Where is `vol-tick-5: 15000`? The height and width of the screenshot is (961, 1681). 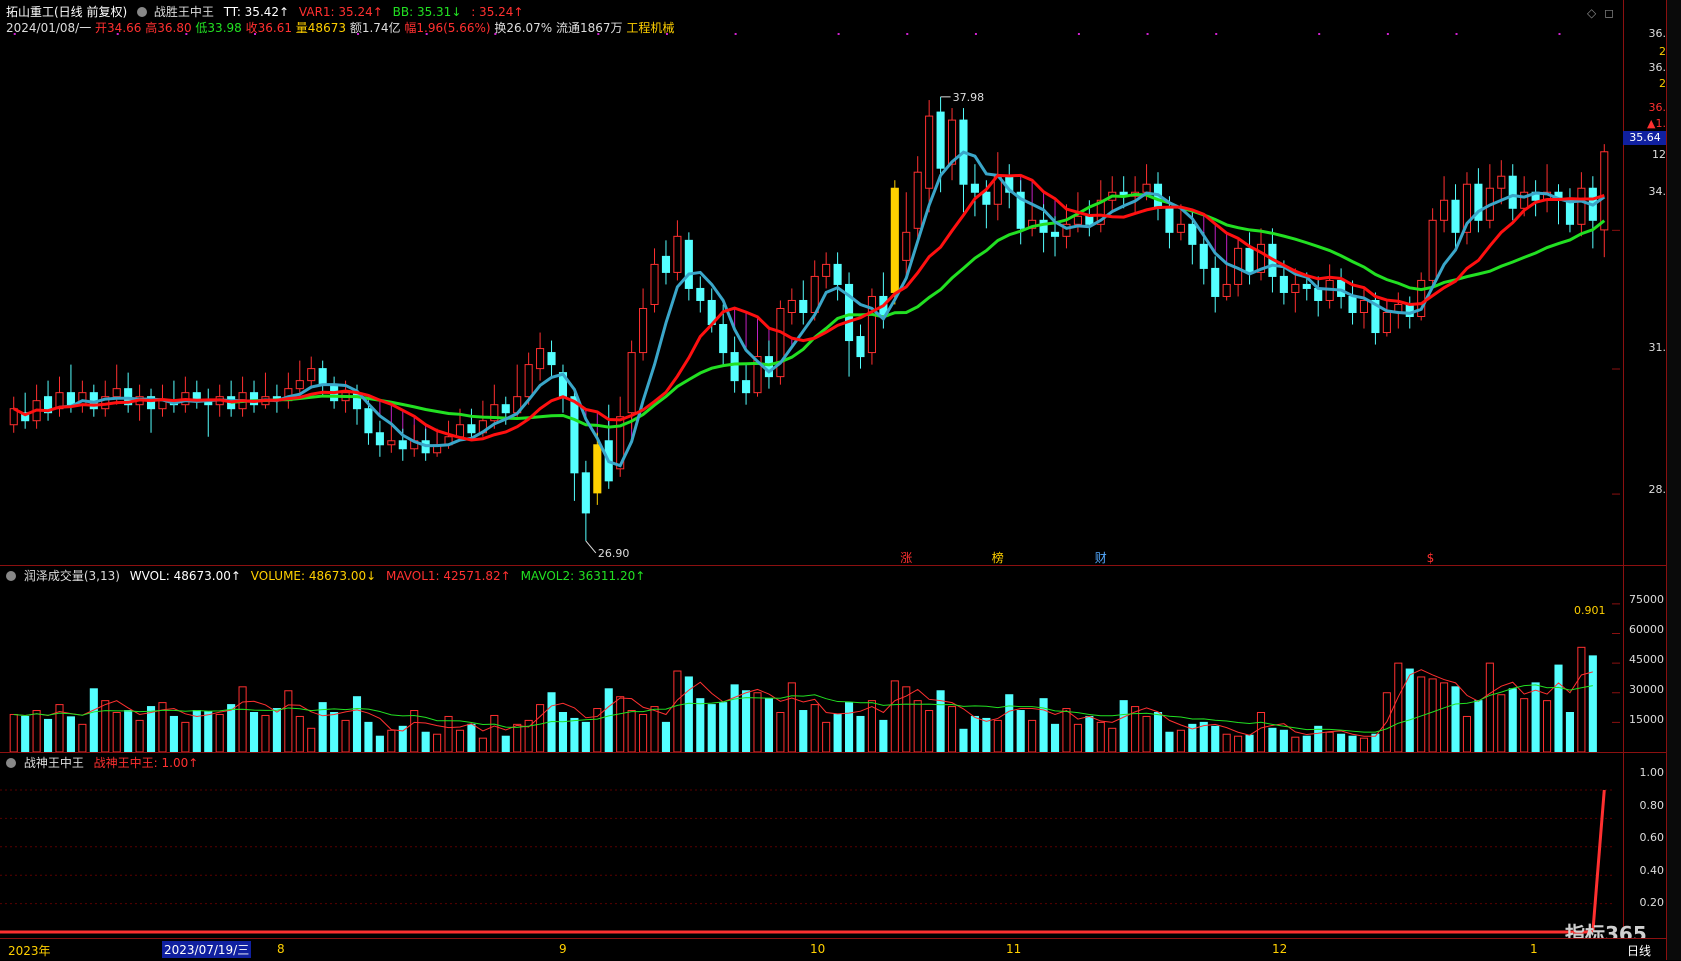
vol-tick-5: 15000 is located at coordinates (1646, 719).